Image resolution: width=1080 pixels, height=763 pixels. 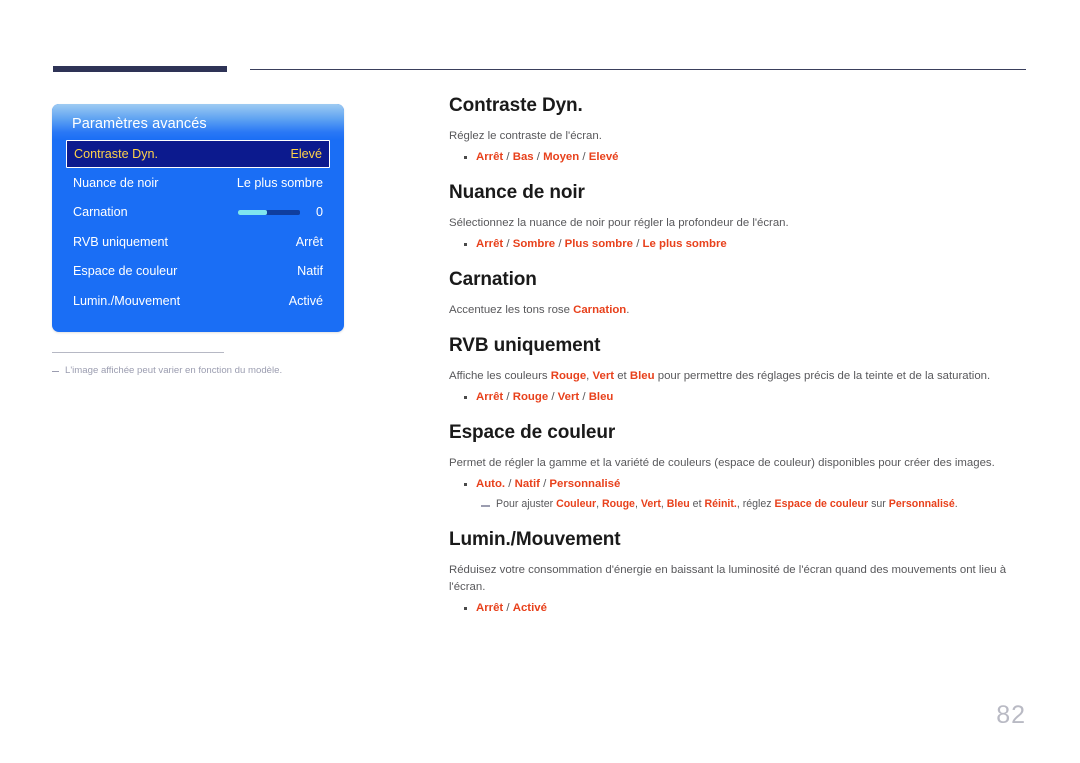 I want to click on osd-row-label: Carnation, so click(x=100, y=212).